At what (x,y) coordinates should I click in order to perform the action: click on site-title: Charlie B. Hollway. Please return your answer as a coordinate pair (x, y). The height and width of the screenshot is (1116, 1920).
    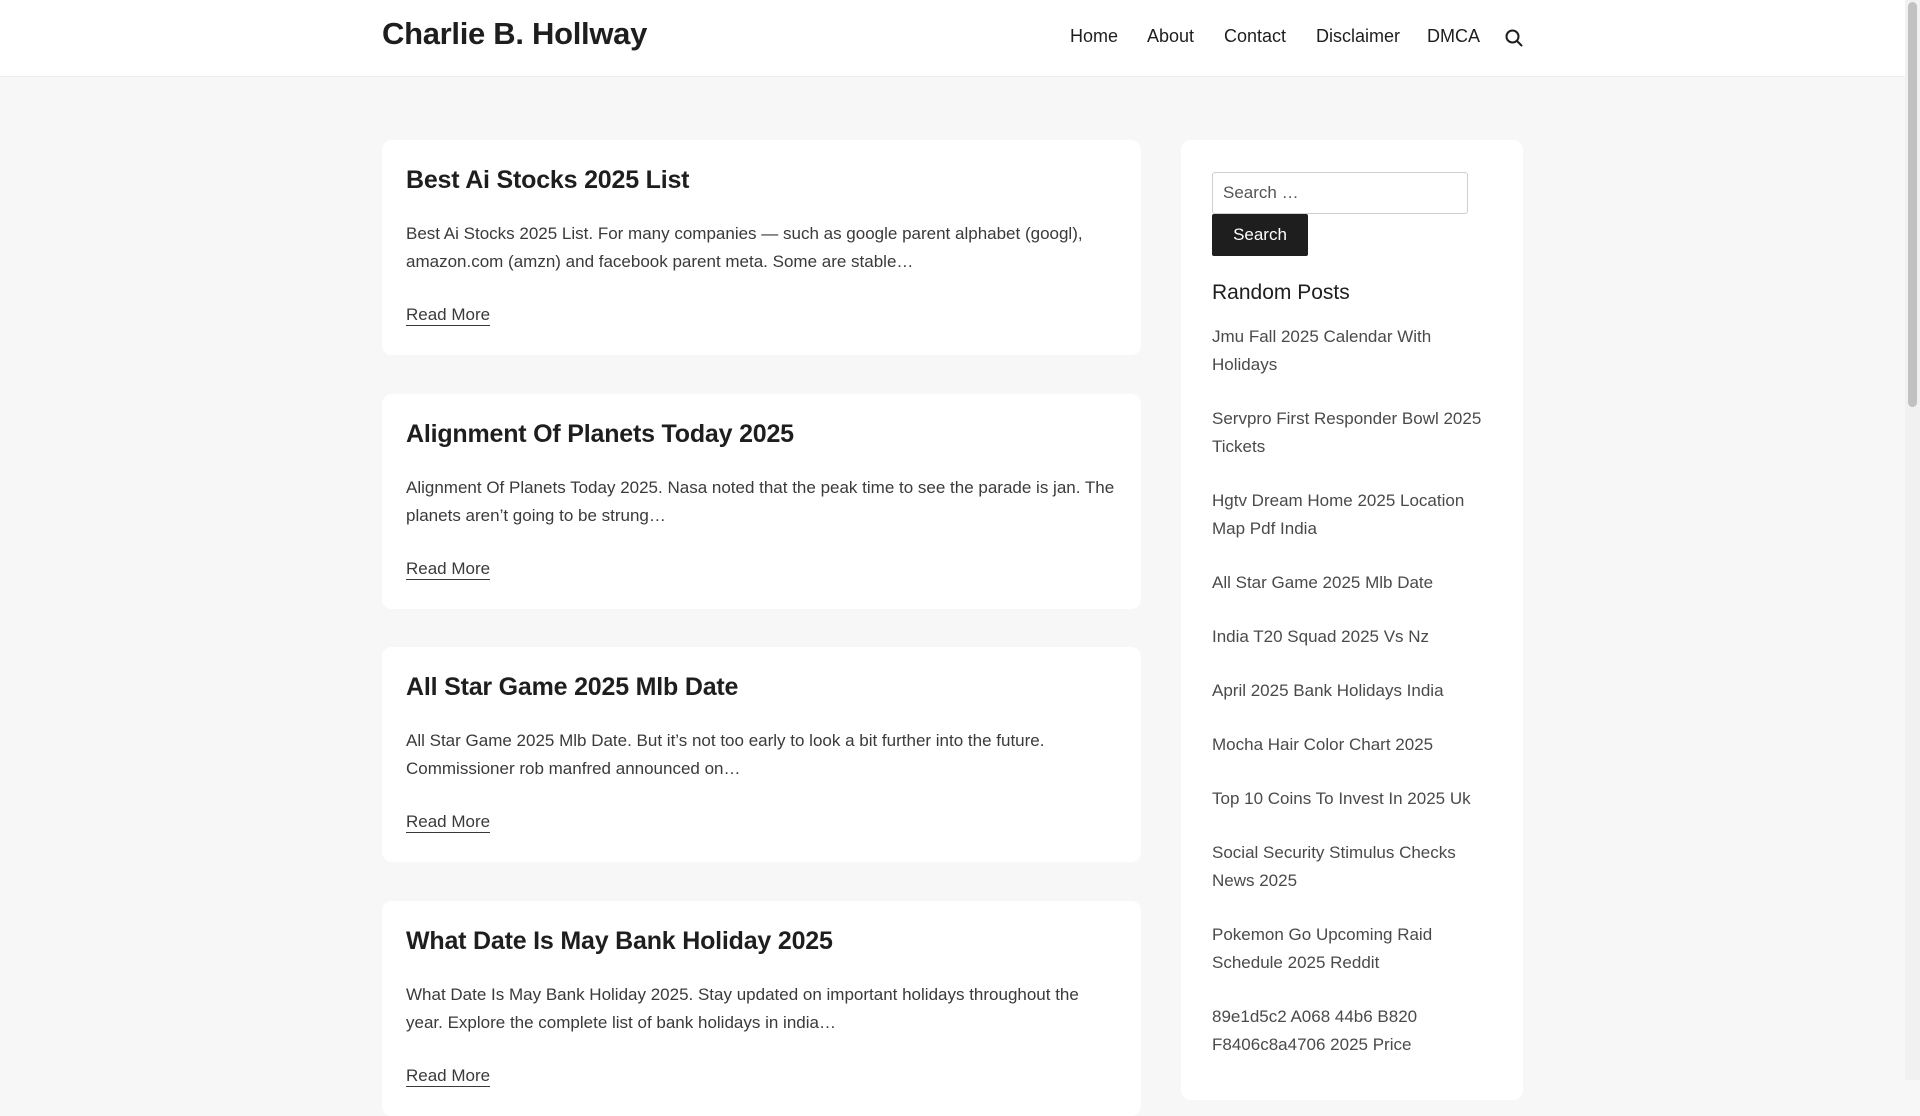
    Looking at the image, I should click on (514, 34).